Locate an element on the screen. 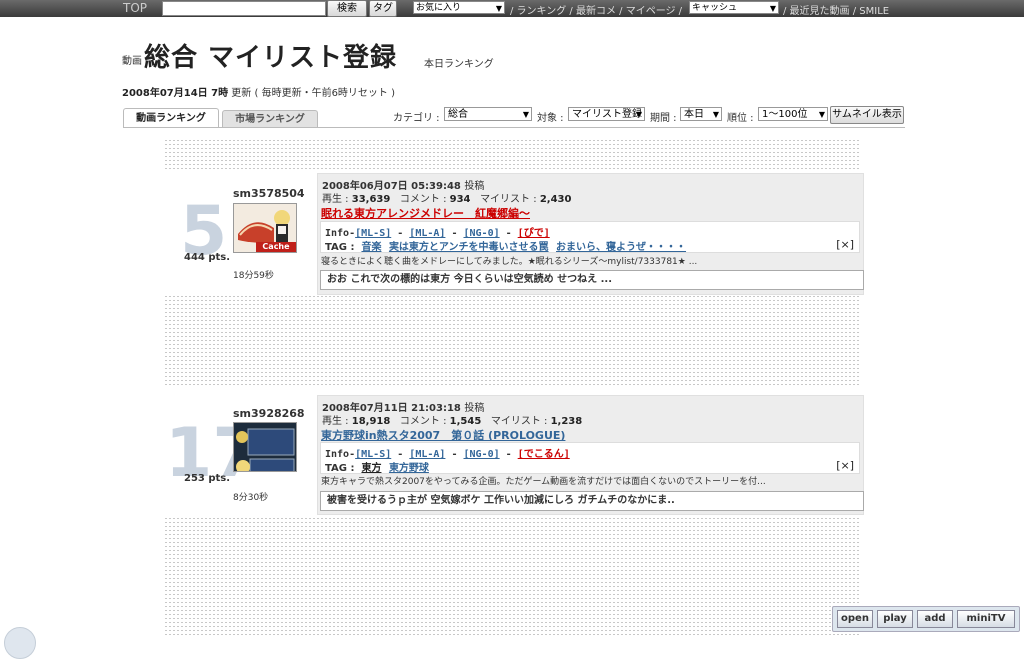  video-id: sm3578504 is located at coordinates (269, 193).